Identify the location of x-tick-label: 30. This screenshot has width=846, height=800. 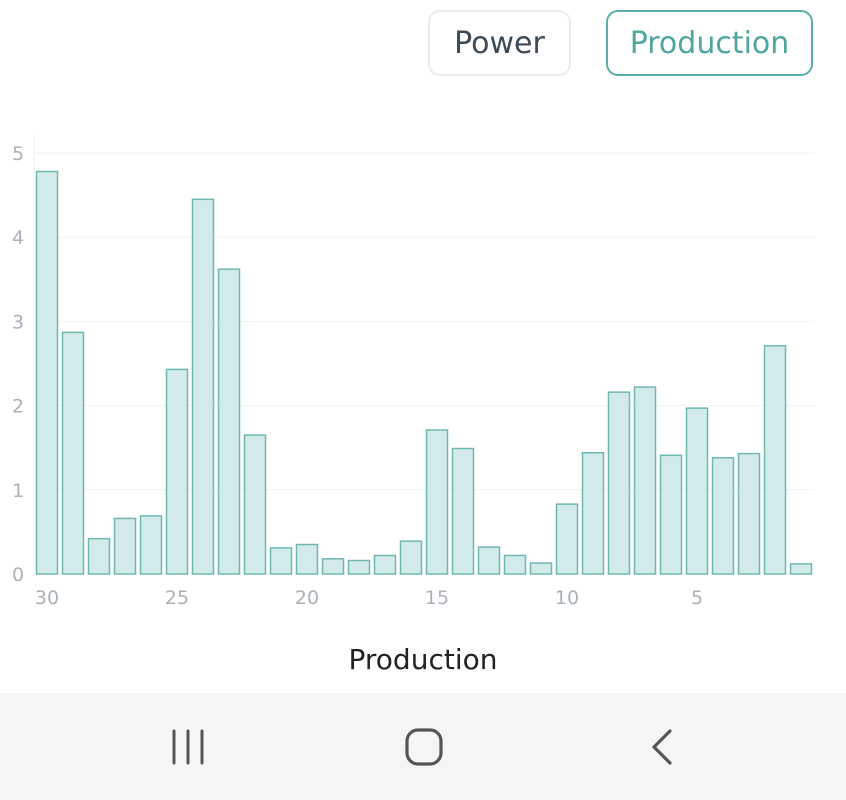
(47, 598).